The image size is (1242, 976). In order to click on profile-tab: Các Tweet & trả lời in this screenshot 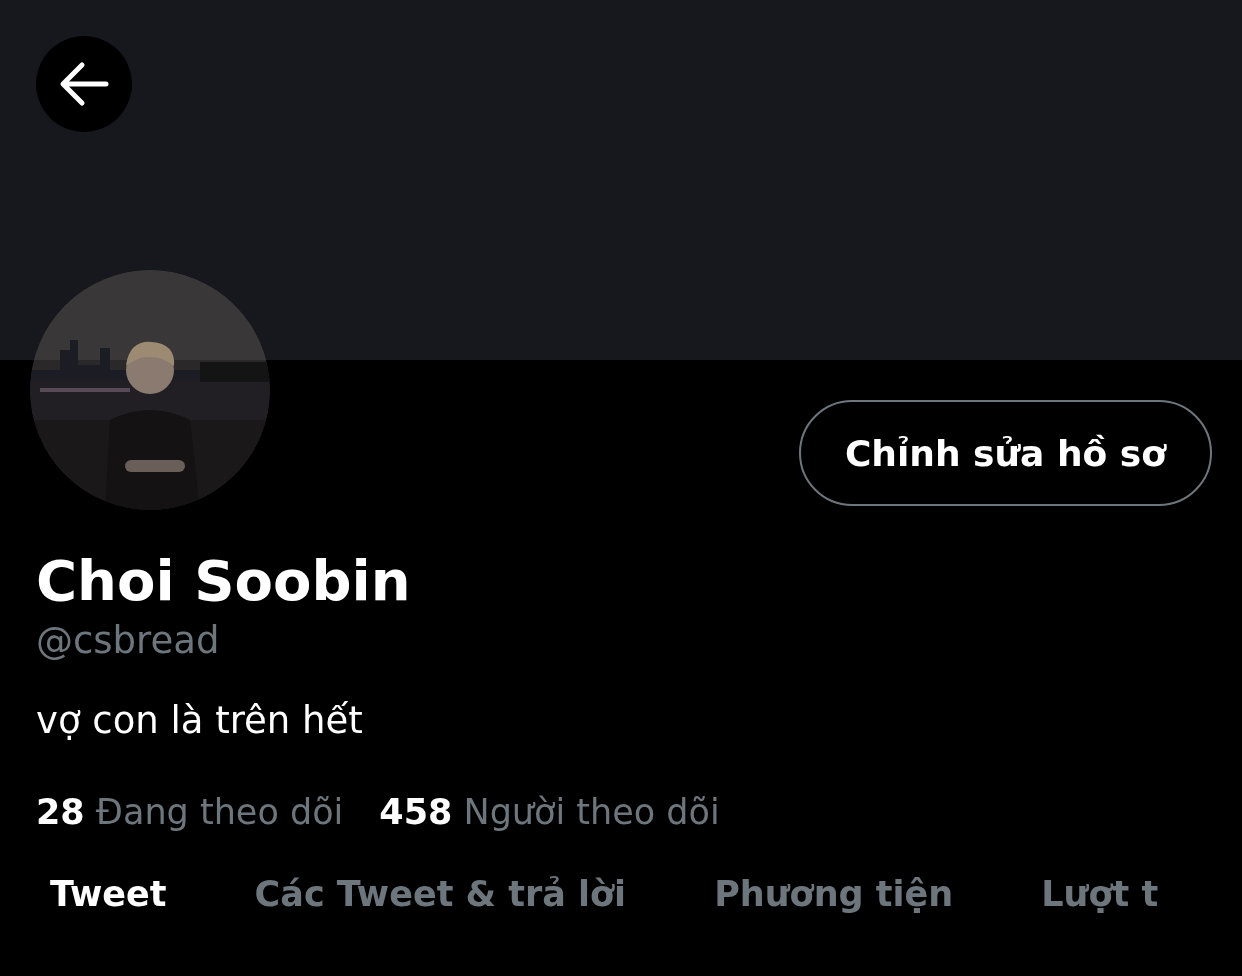, I will do `click(440, 894)`.